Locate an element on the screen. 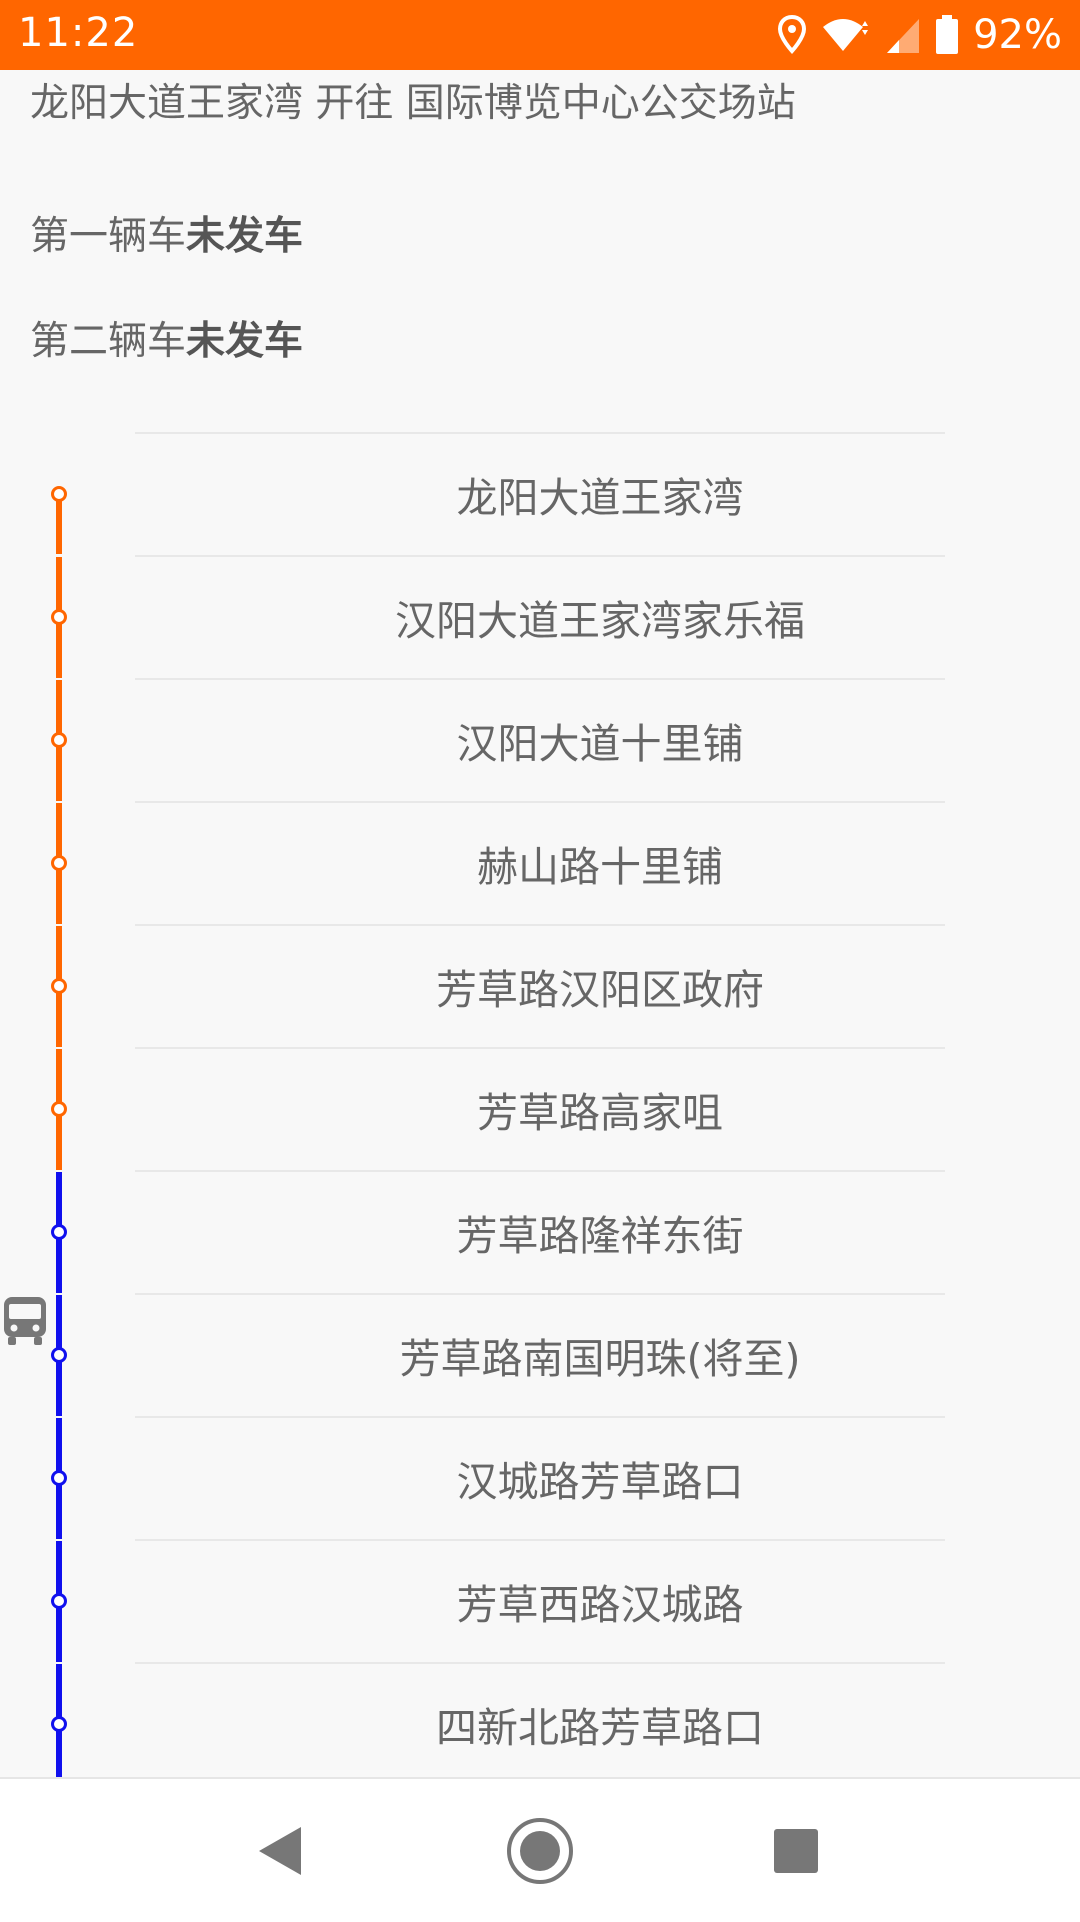 This screenshot has width=1080, height=1922. station-row: 芳草西路汉城路 is located at coordinates (540, 1600).